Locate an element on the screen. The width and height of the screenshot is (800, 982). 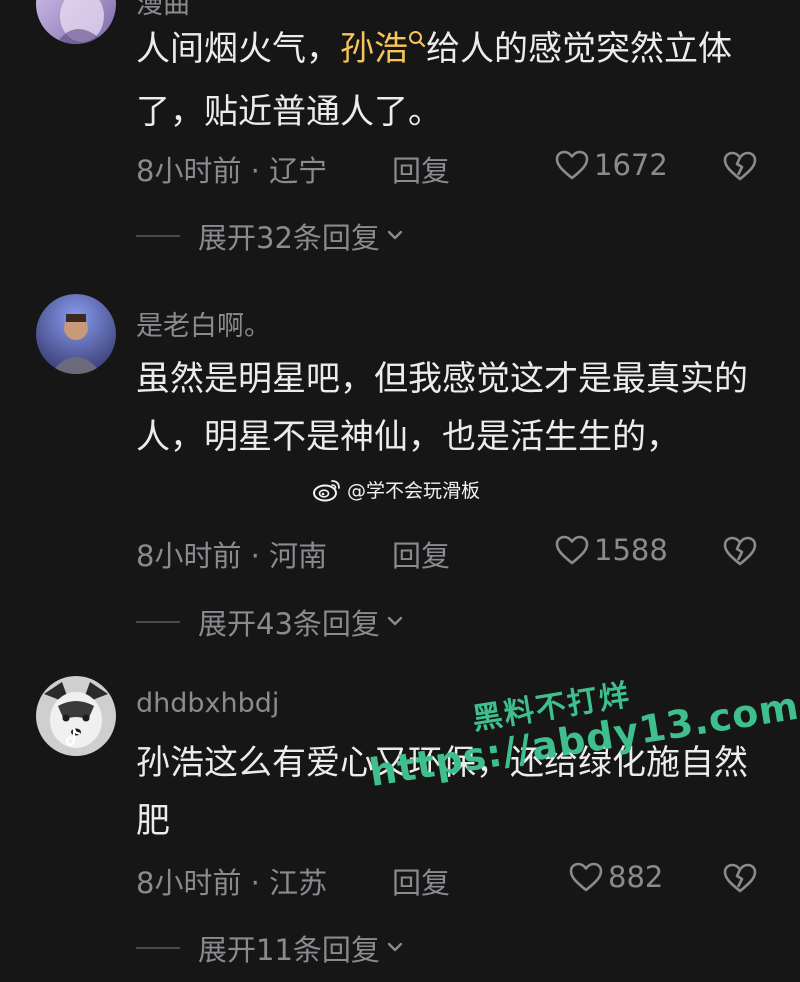
comment-text-part: 人间烟火气， is located at coordinates (238, 49).